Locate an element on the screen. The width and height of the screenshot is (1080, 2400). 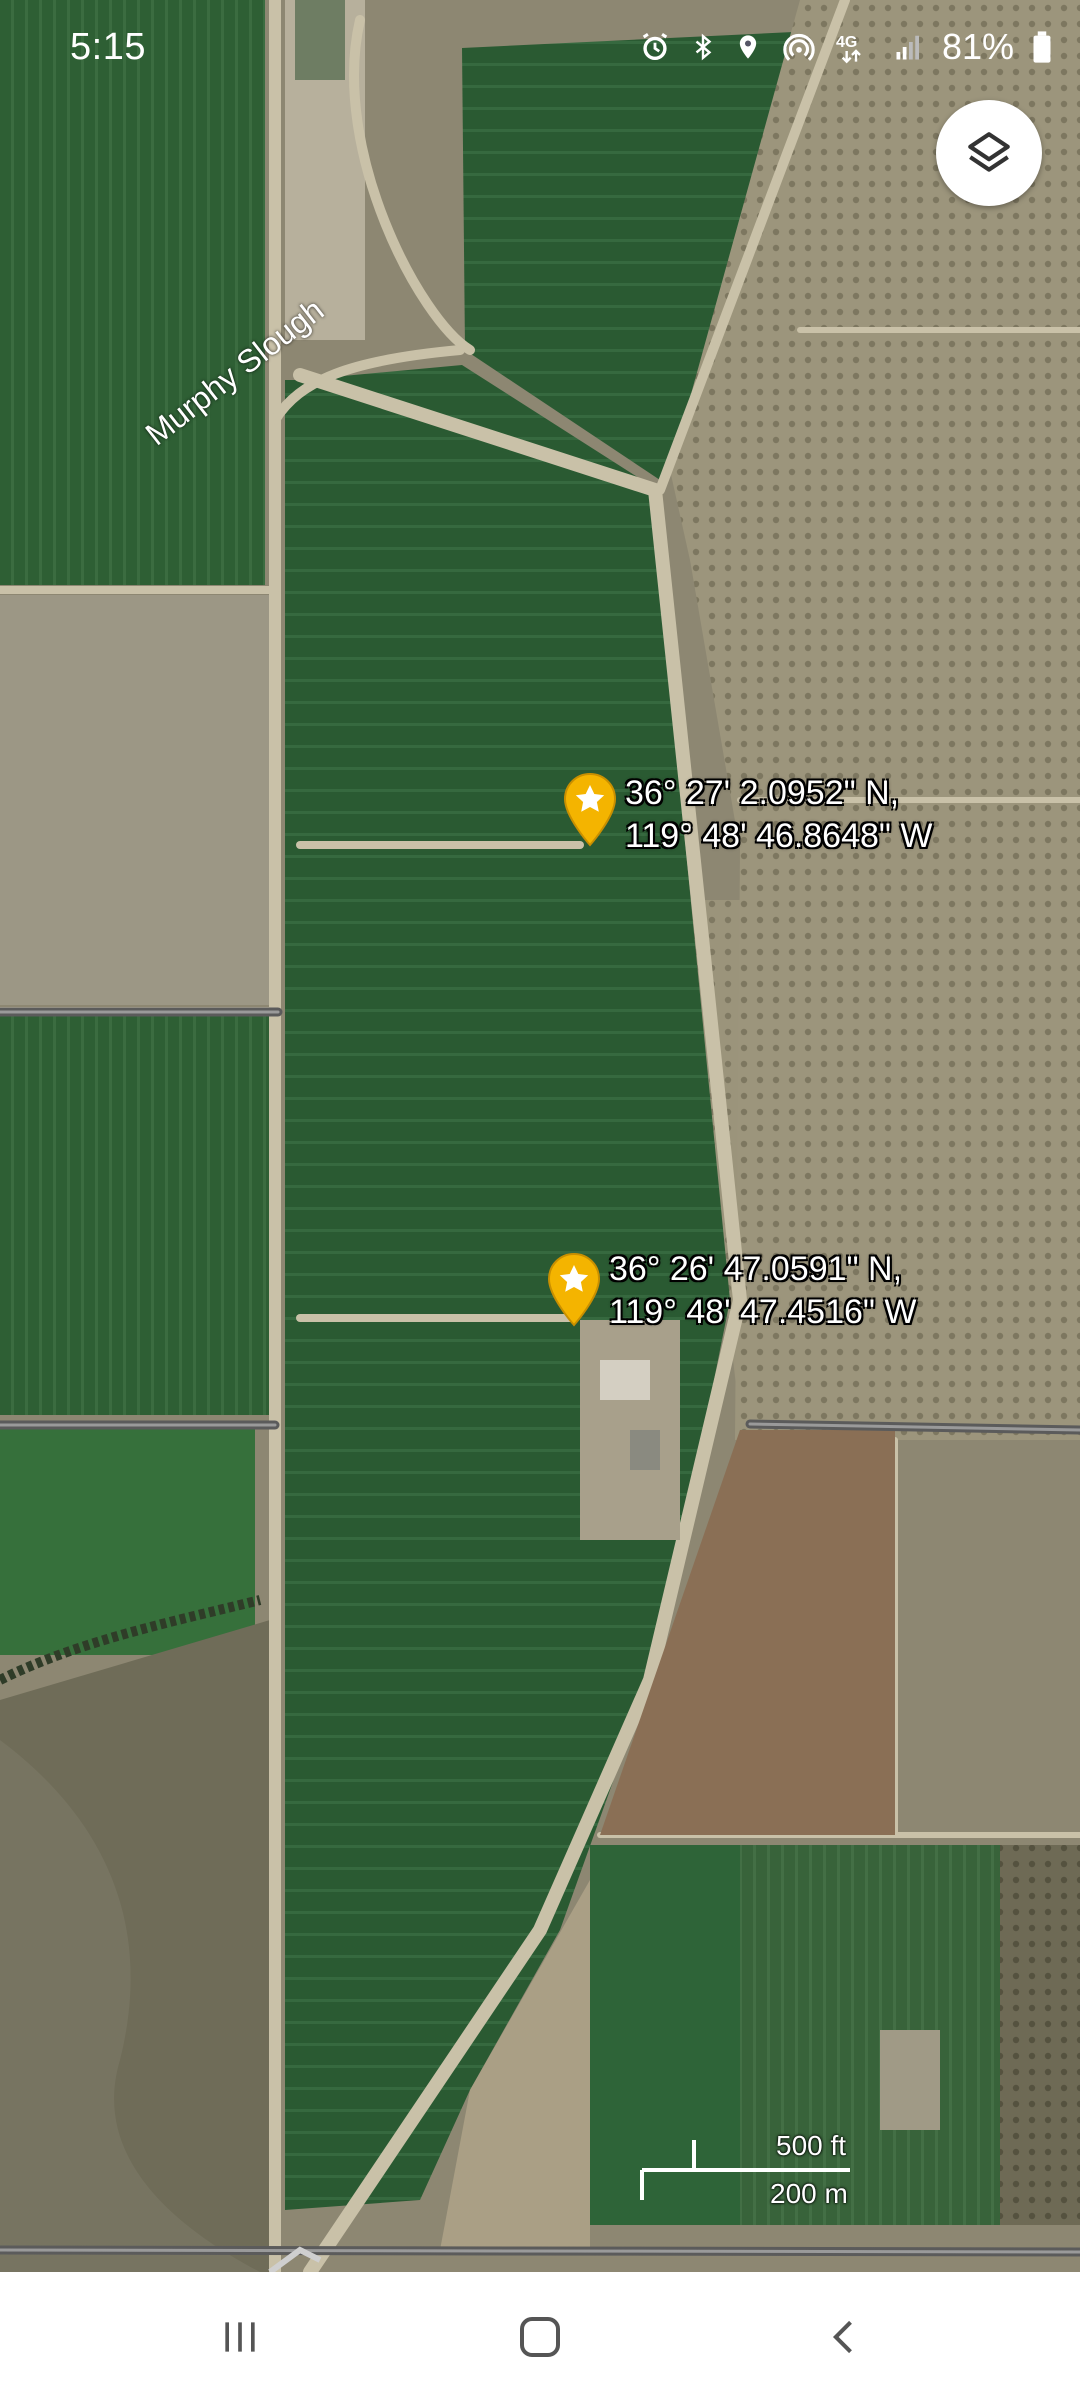
status-icons: 4G 81% is located at coordinates (845, 47).